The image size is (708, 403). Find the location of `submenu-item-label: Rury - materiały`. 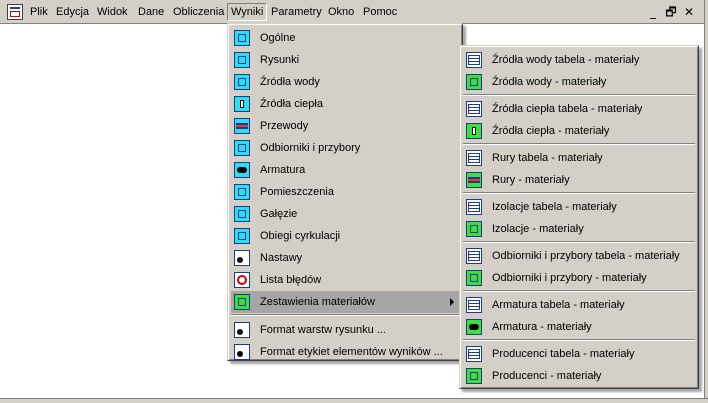

submenu-item-label: Rury - materiały is located at coordinates (531, 180).